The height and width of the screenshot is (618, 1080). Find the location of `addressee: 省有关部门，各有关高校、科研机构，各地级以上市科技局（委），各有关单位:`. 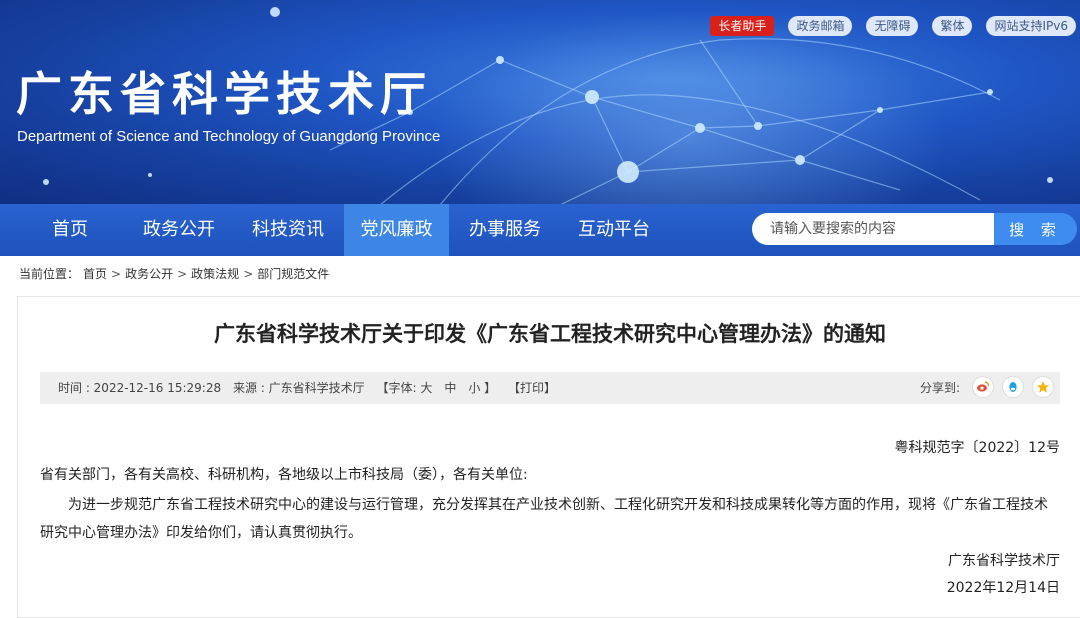

addressee: 省有关部门，各有关高校、科研机构，各地级以上市科技局（委），各有关单位: is located at coordinates (284, 475).